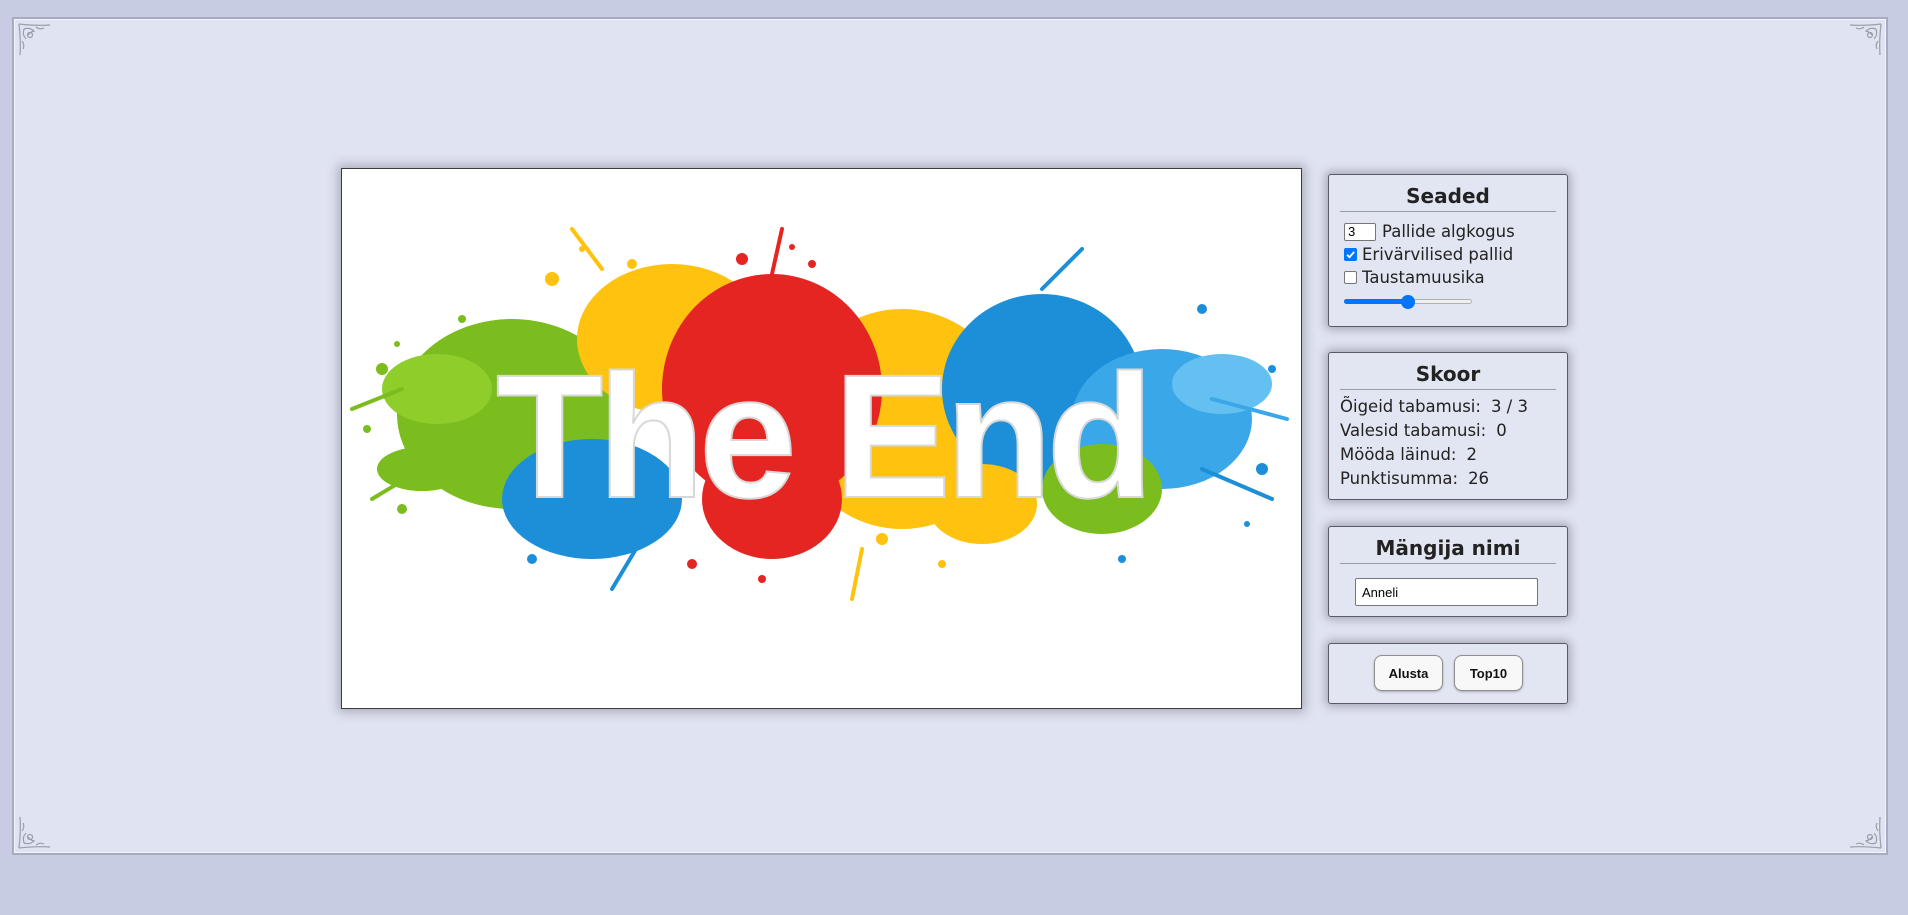  What do you see at coordinates (1471, 454) in the screenshot?
I see `missed-value: 2` at bounding box center [1471, 454].